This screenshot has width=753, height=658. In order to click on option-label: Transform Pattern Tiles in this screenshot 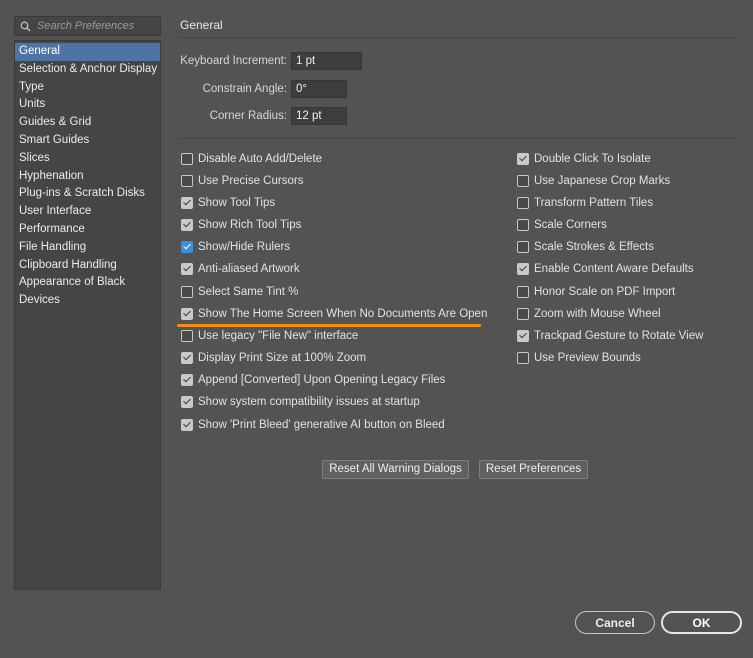, I will do `click(594, 203)`.